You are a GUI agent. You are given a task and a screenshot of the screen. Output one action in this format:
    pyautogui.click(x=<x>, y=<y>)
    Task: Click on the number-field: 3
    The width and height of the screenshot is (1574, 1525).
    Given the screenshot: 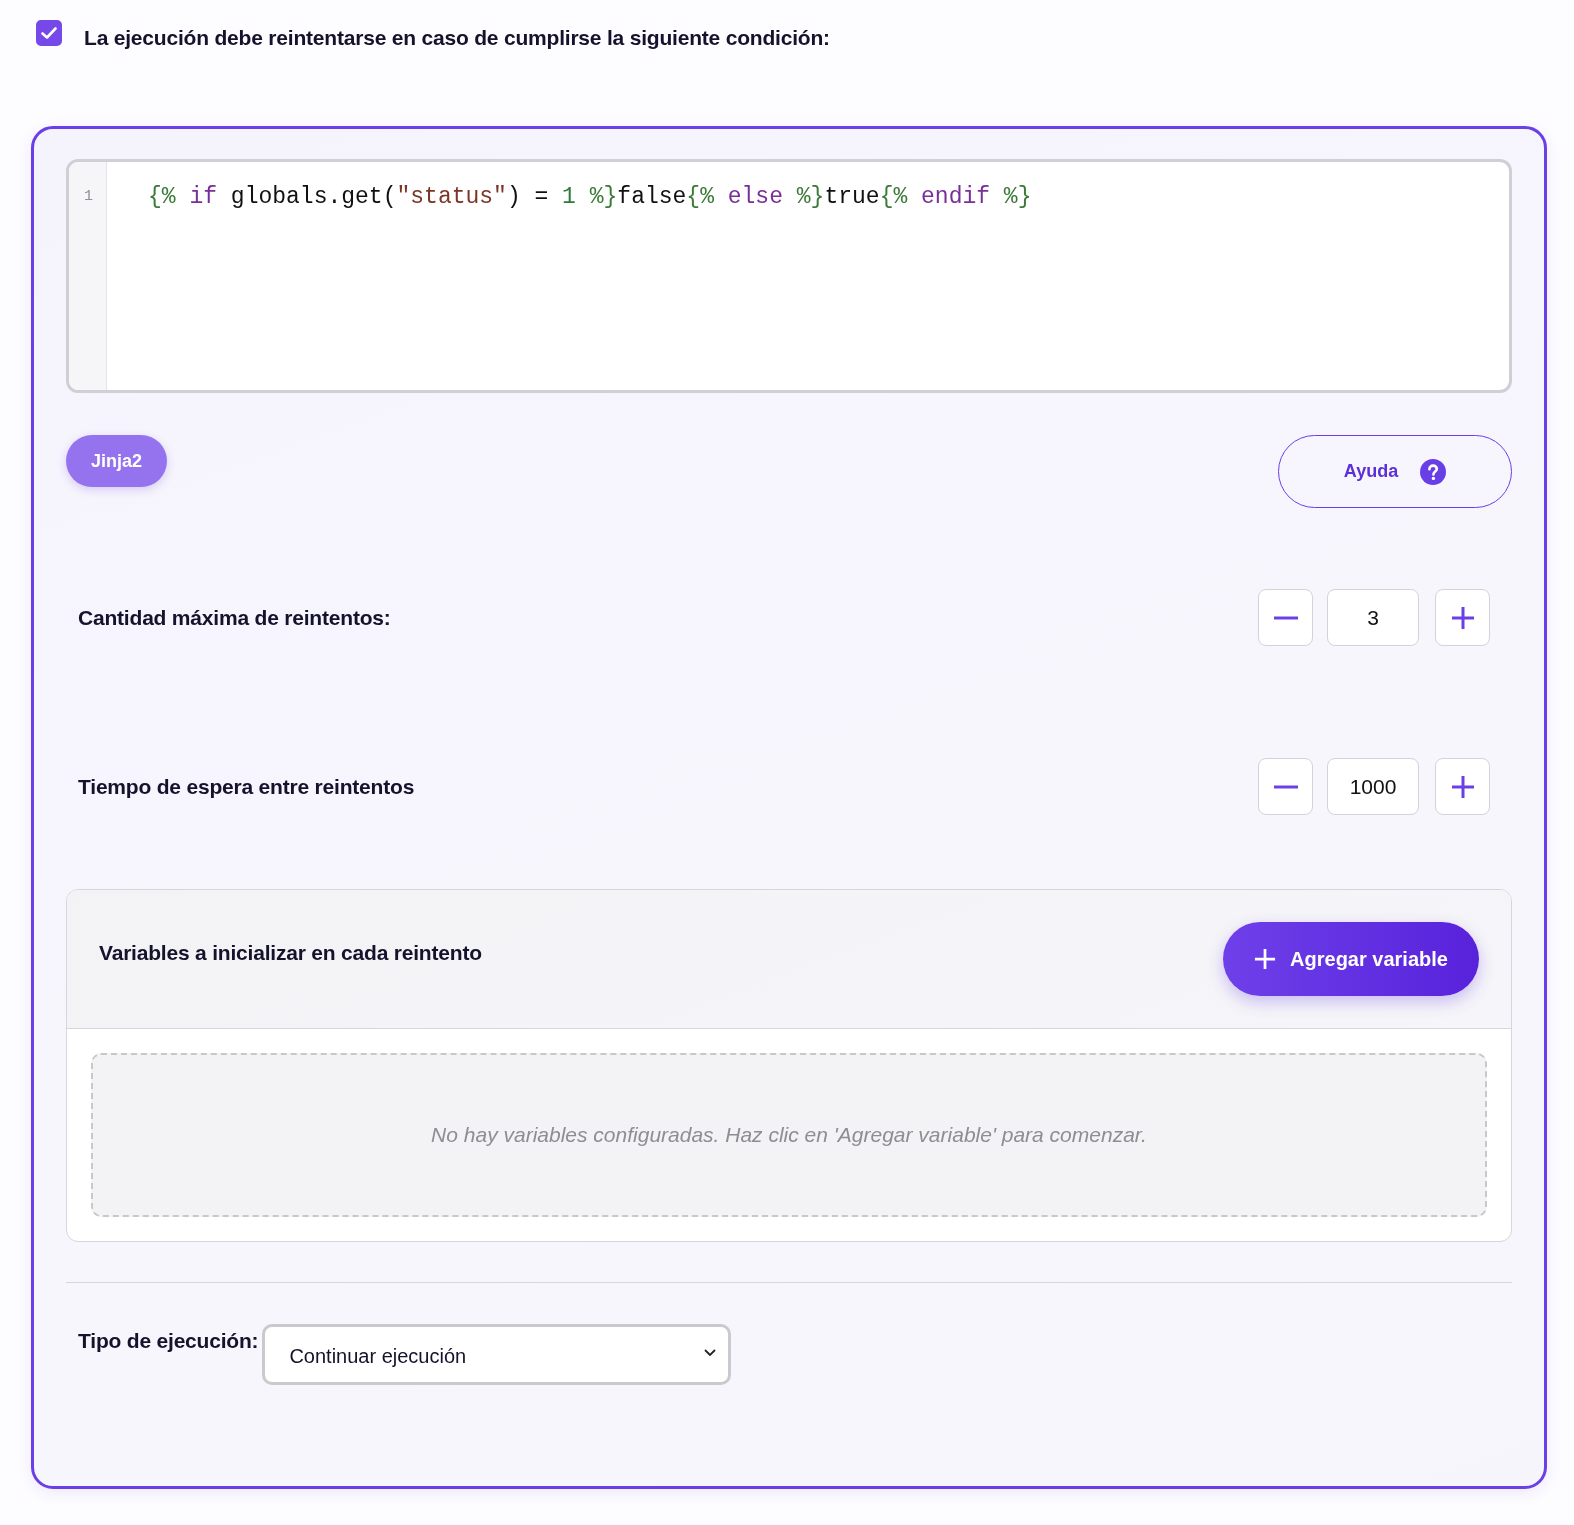 What is the action you would take?
    pyautogui.click(x=1373, y=617)
    